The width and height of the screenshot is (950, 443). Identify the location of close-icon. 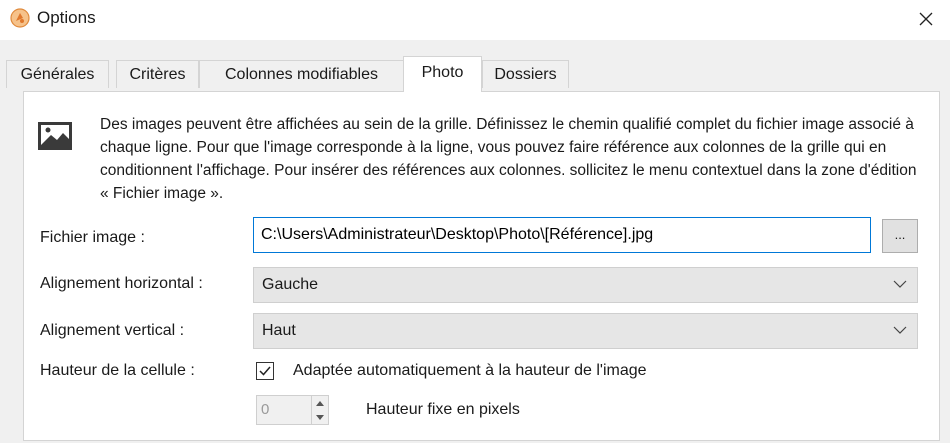
(926, 19).